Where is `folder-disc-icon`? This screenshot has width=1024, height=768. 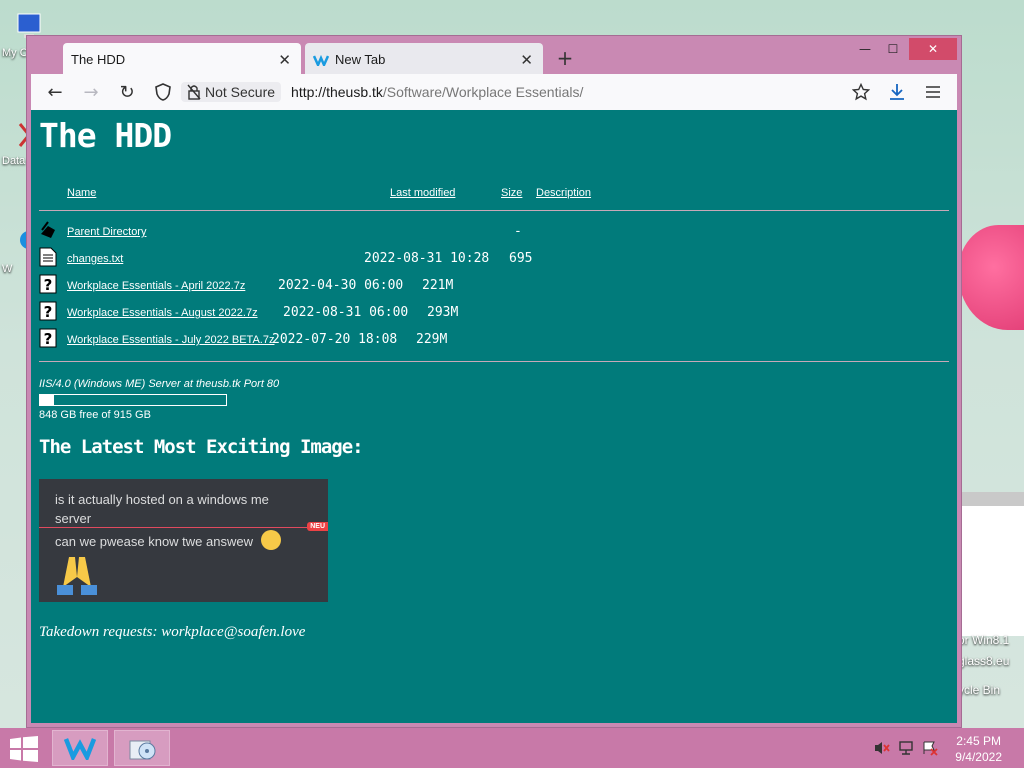
folder-disc-icon is located at coordinates (142, 750).